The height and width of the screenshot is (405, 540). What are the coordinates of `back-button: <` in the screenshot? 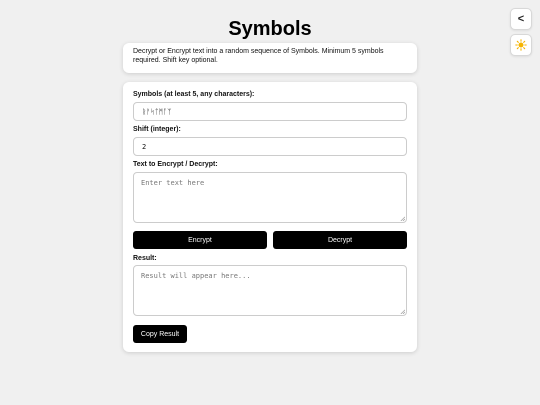 It's located at (521, 19).